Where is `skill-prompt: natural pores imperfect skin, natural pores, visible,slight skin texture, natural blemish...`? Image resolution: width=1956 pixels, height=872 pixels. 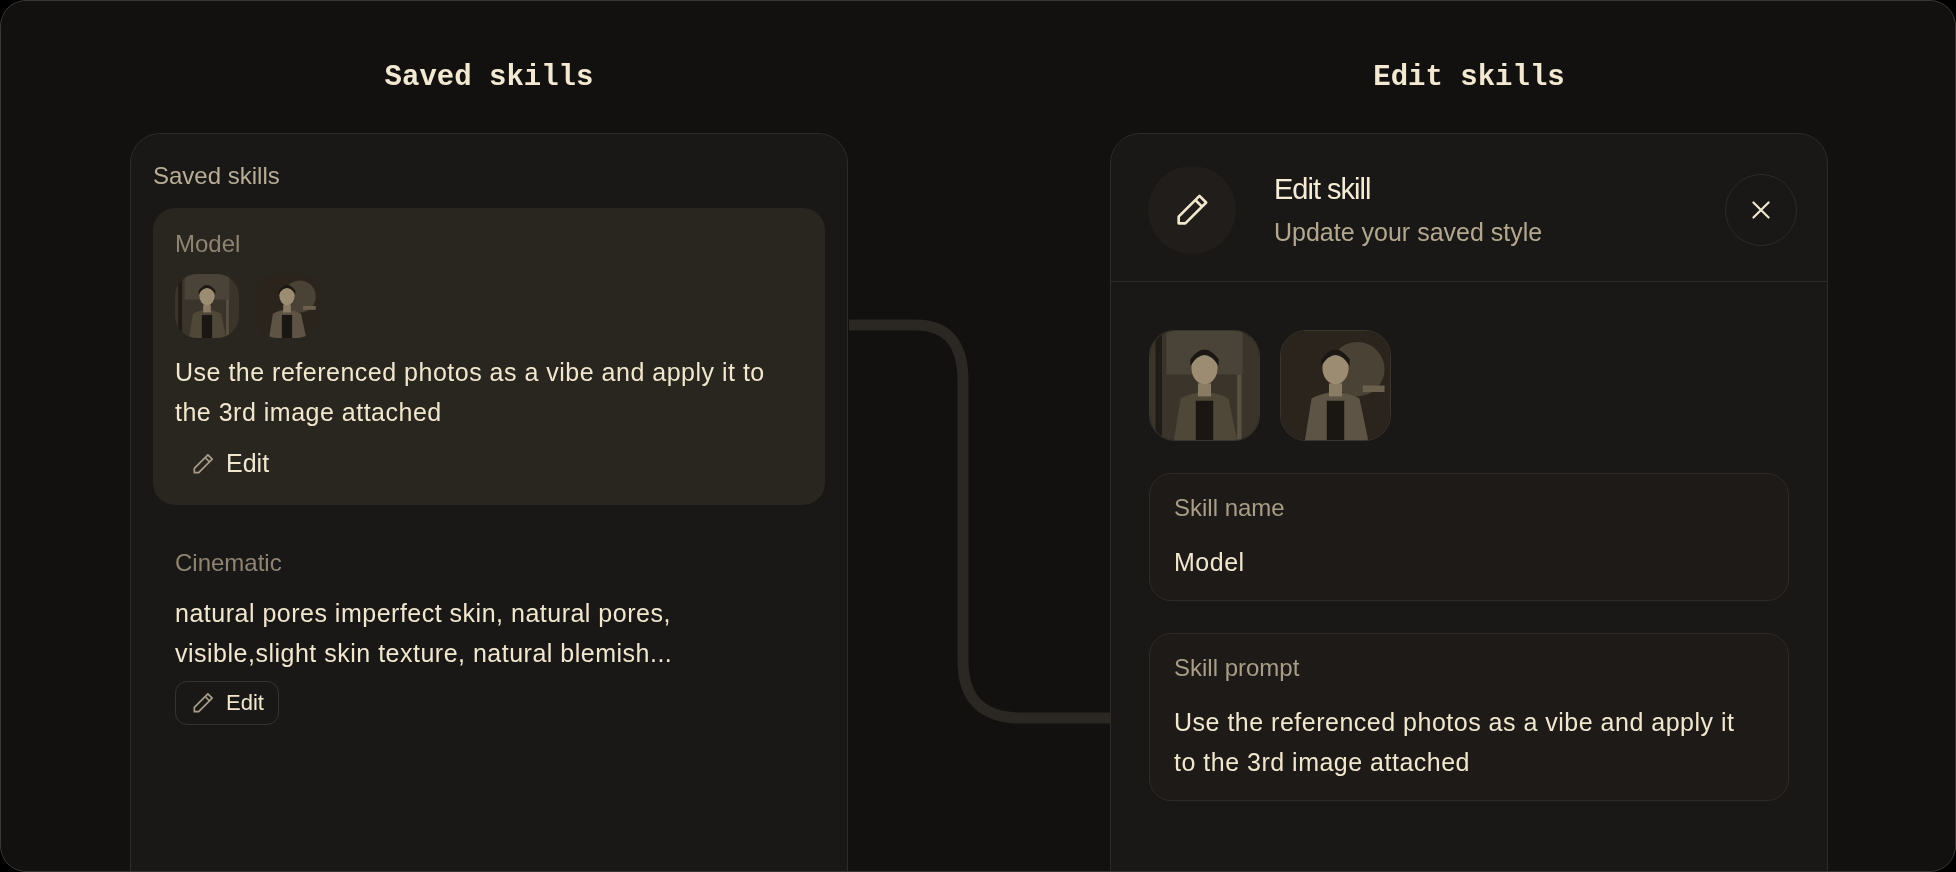 skill-prompt: natural pores imperfect skin, natural pores, visible,slight skin texture, natural blemish... is located at coordinates (424, 633).